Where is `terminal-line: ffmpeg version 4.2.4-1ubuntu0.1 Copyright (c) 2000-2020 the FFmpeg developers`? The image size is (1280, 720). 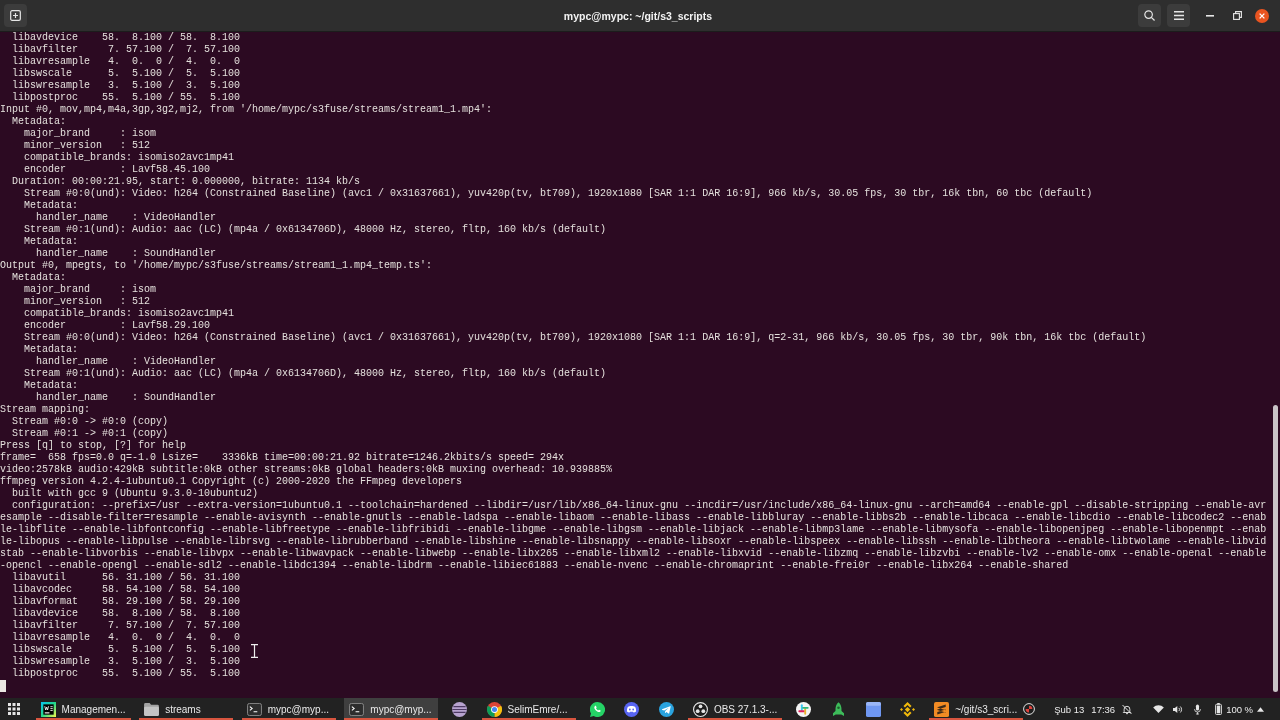 terminal-line: ffmpeg version 4.2.4-1ubuntu0.1 Copyright (c) 2000-2020 the FFmpeg developers is located at coordinates (231, 481).